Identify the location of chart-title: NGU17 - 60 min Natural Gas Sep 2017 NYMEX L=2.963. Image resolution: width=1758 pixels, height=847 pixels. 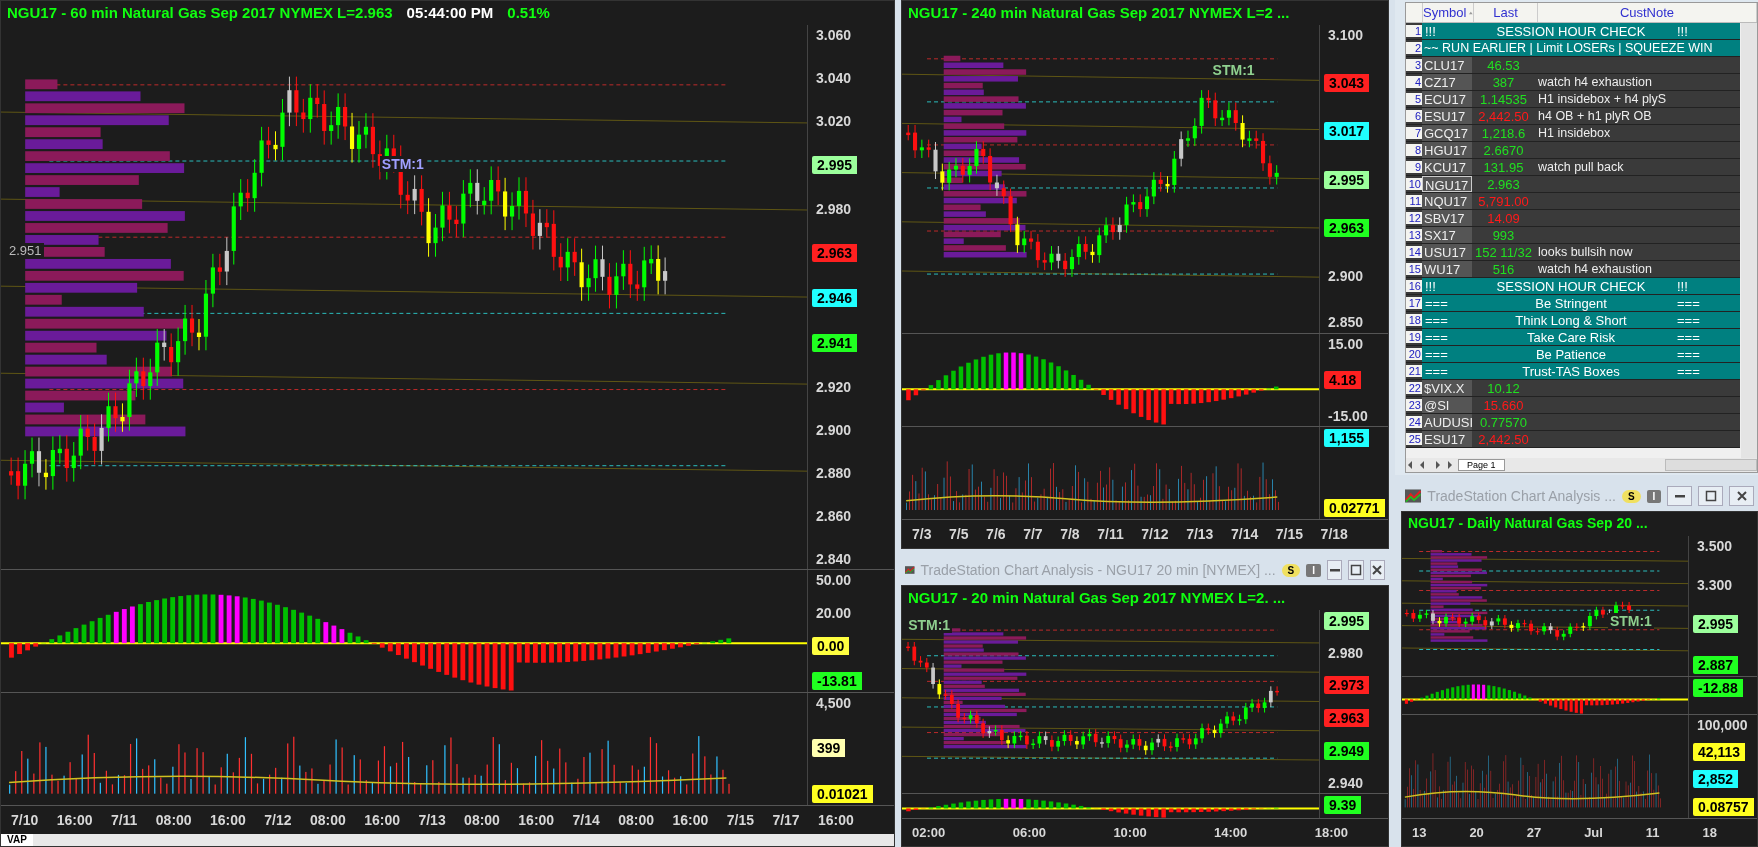
(200, 13).